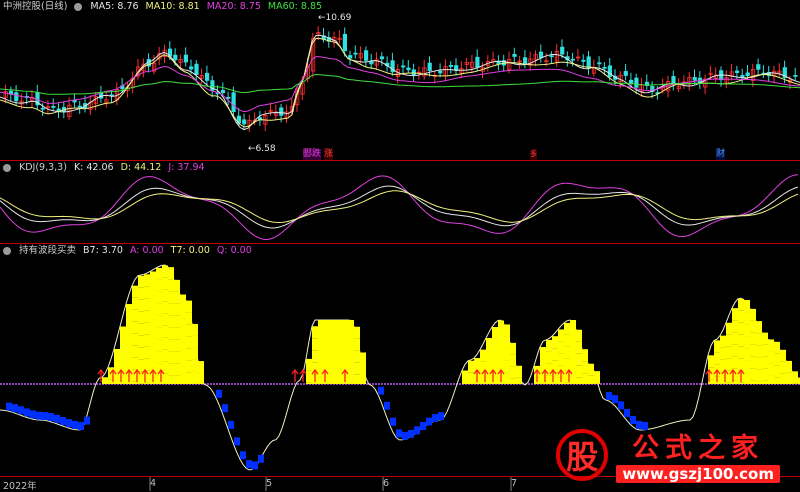  What do you see at coordinates (94, 168) in the screenshot?
I see `kdj-k-label: K: 42.06` at bounding box center [94, 168].